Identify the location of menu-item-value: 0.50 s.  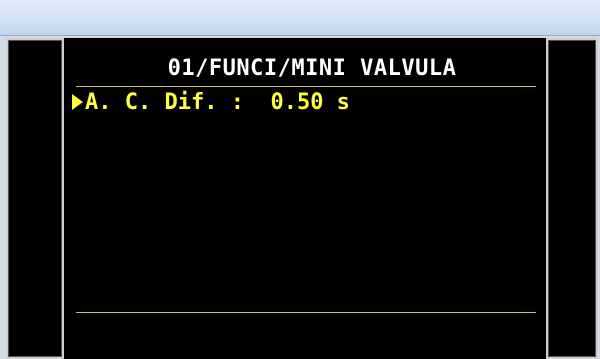
(310, 102).